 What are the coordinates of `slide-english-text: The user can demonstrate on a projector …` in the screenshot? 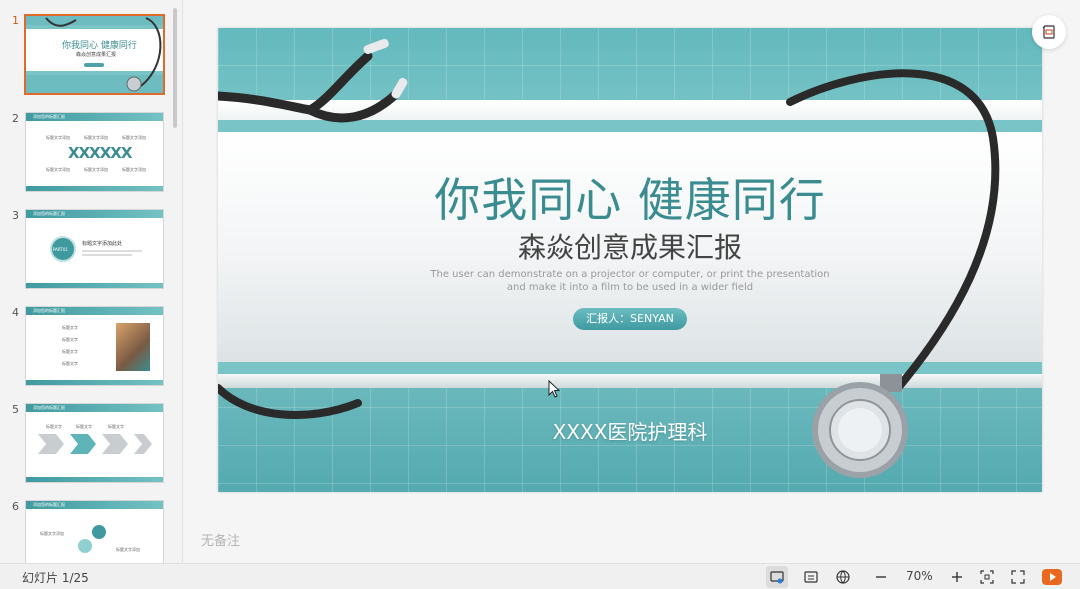 It's located at (630, 281).